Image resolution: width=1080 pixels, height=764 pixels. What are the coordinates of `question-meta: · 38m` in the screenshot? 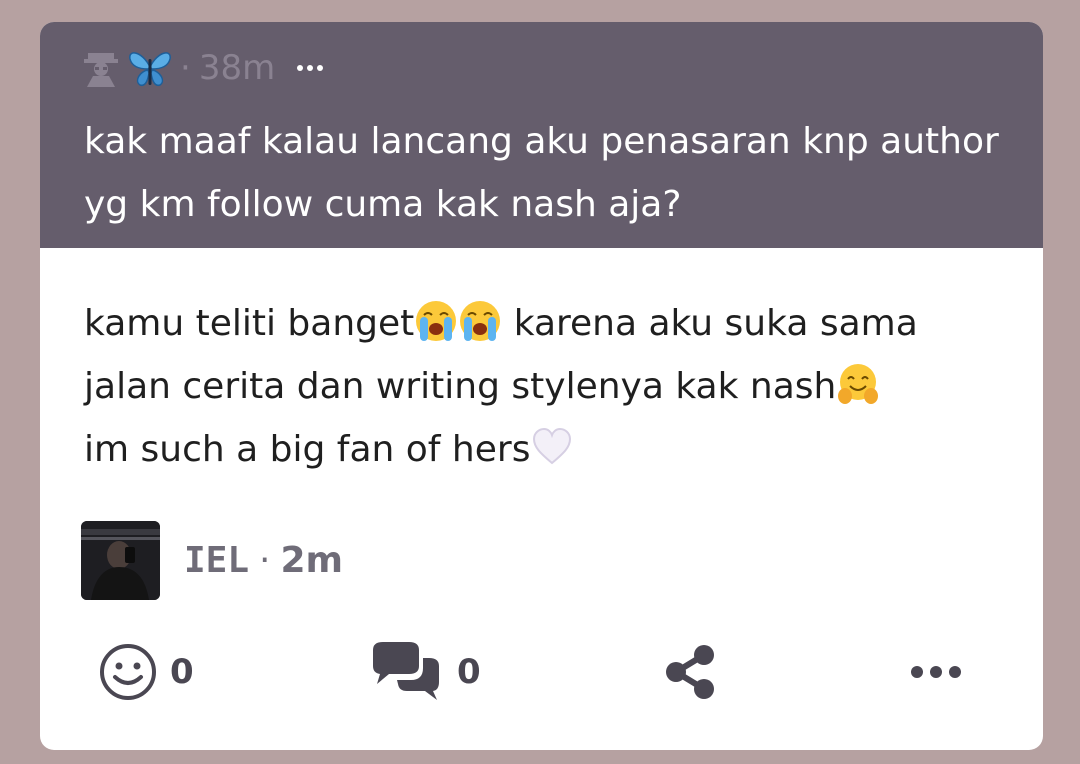 It's located at (204, 68).